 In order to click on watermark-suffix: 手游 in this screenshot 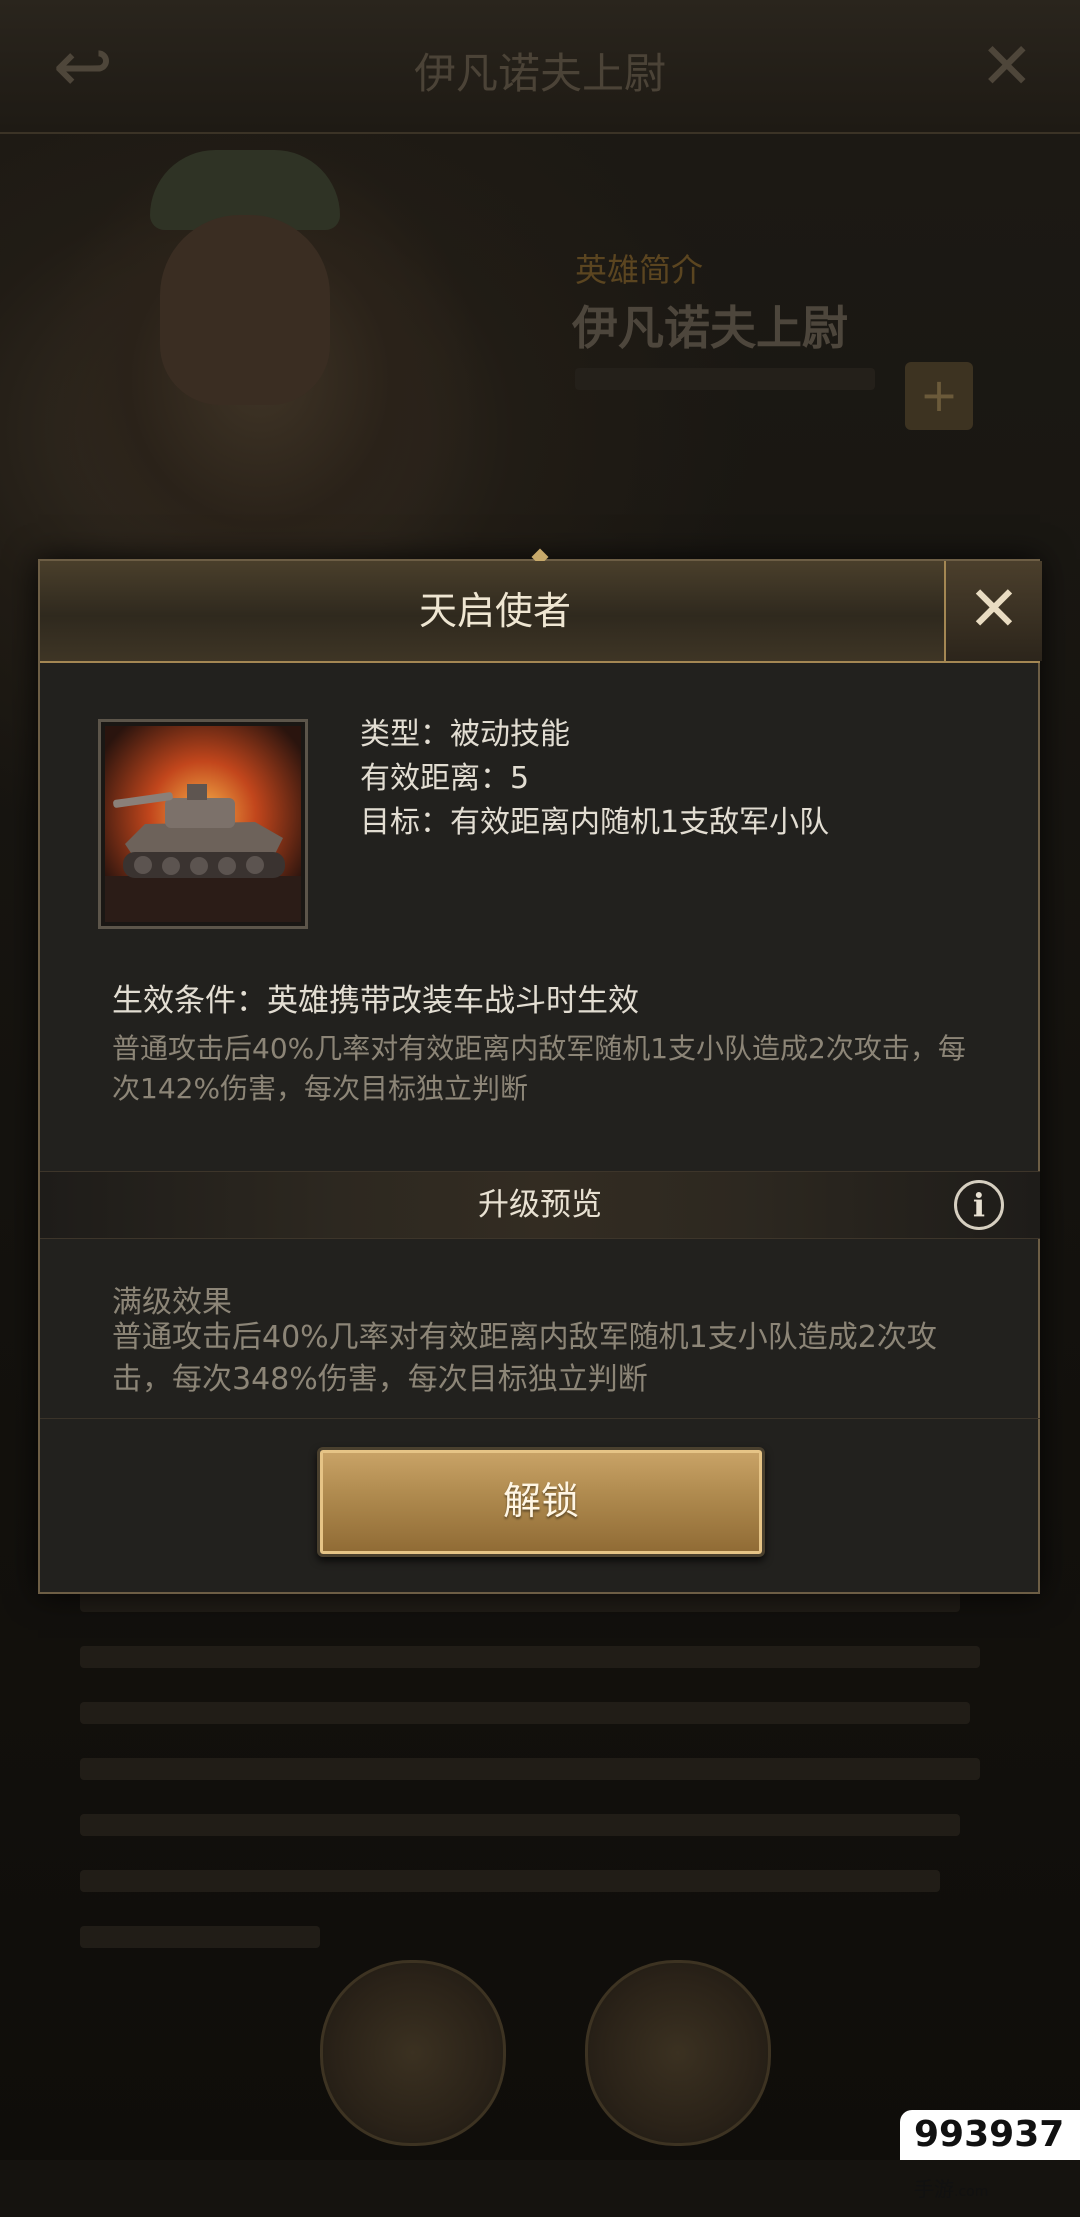, I will do `click(934, 2189)`.